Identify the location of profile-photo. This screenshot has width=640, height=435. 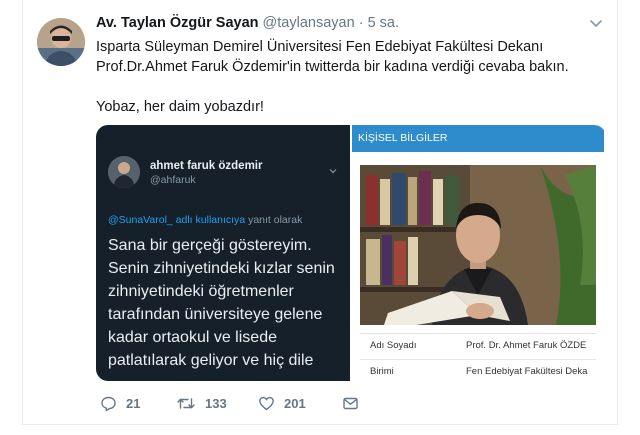
(478, 245).